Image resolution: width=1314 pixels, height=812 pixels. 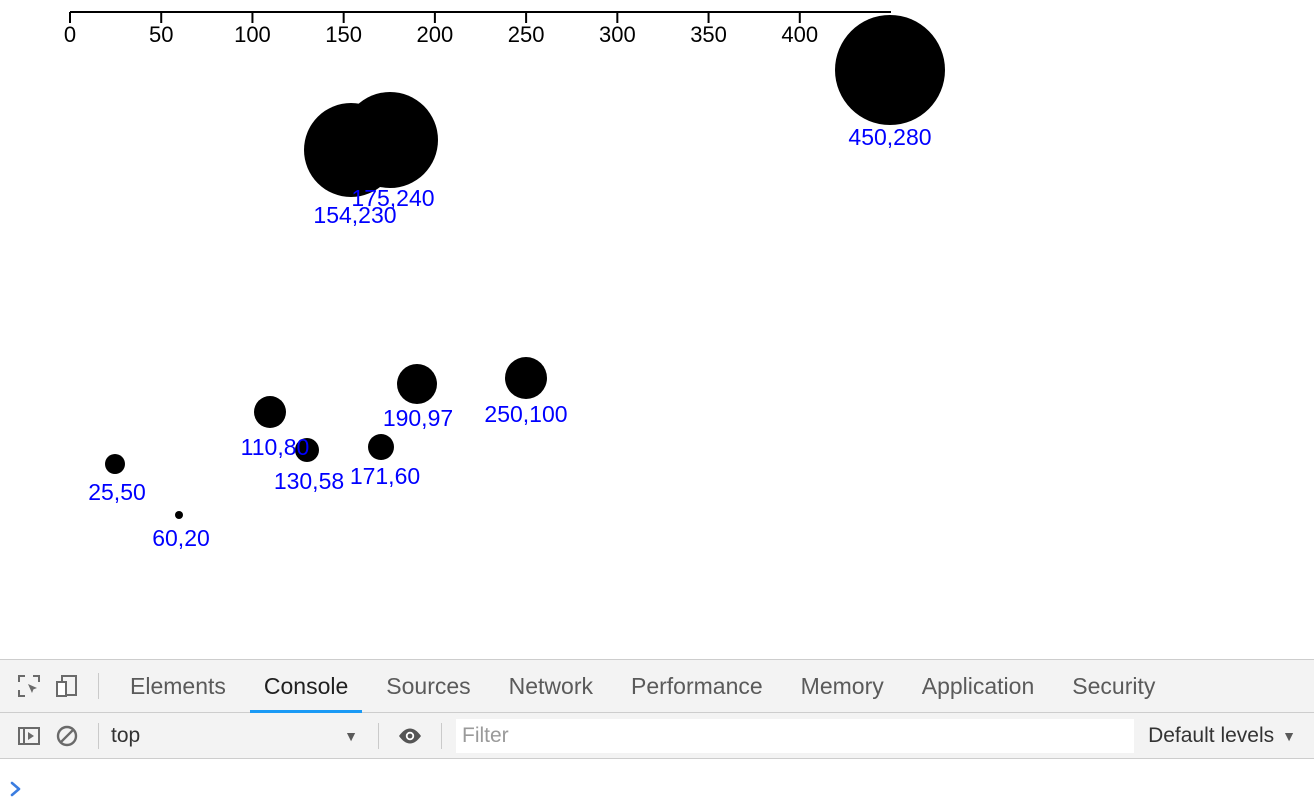 What do you see at coordinates (889, 137) in the screenshot?
I see `bubble-point-label: 450,280` at bounding box center [889, 137].